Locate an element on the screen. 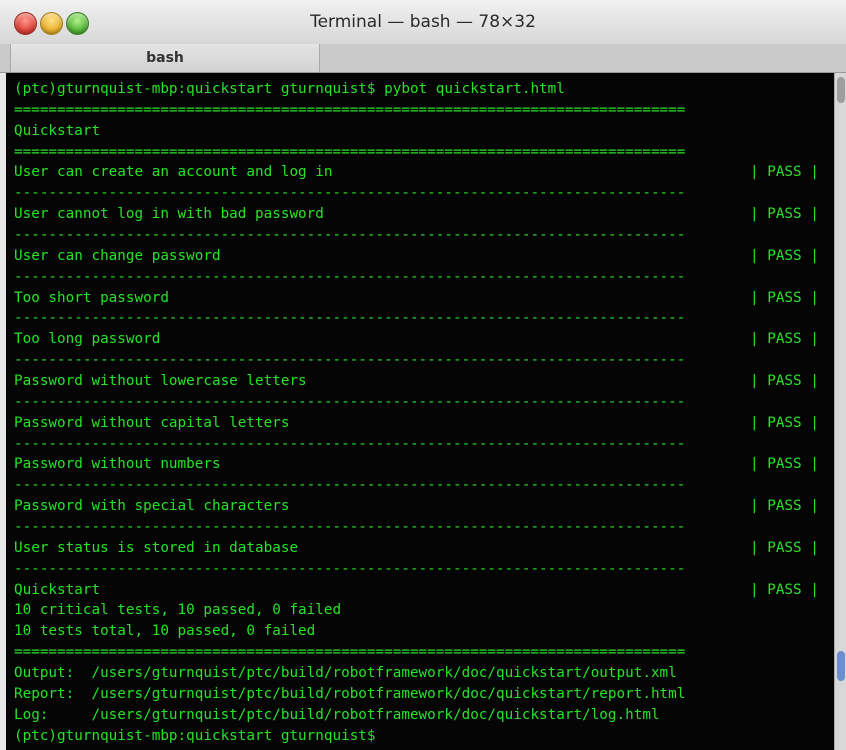 This screenshot has height=750, width=846. window-title: Terminal — bash — 78×32 is located at coordinates (423, 22).